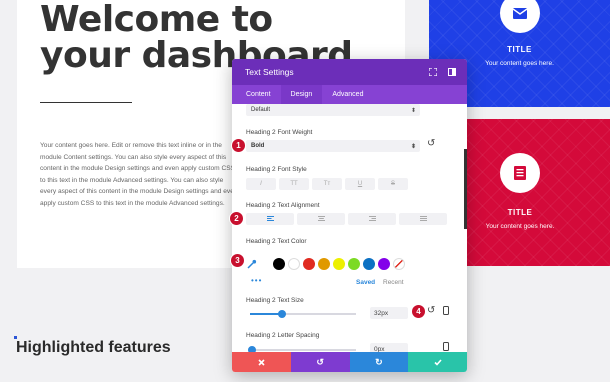 The height and width of the screenshot is (382, 610). What do you see at coordinates (393, 184) in the screenshot?
I see `strikethrough-button: S` at bounding box center [393, 184].